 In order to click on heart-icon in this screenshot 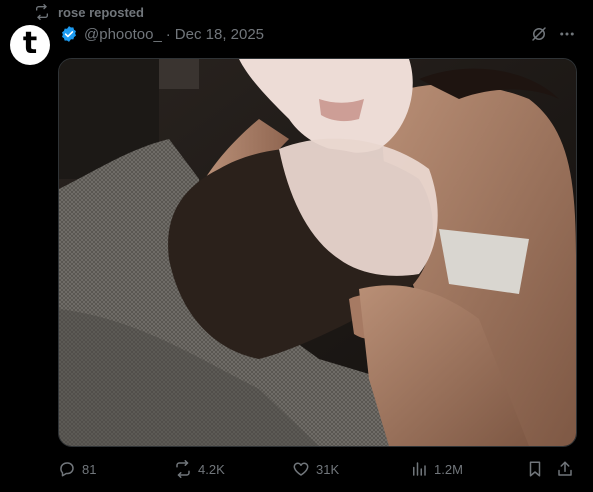, I will do `click(301, 469)`.